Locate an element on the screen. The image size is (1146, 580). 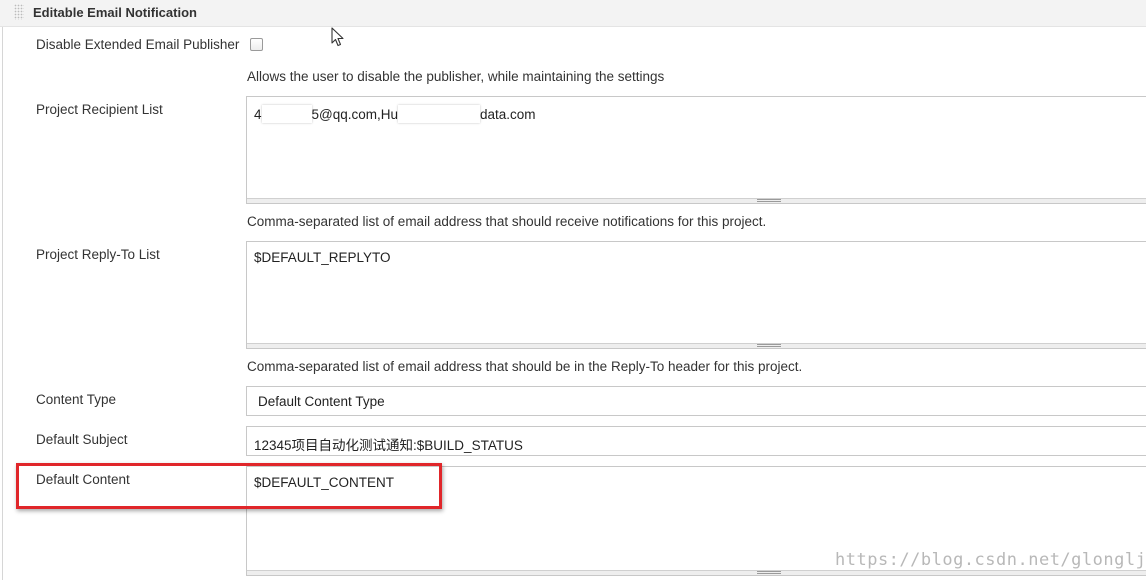
section-header: Editable Email Notification is located at coordinates (573, 13).